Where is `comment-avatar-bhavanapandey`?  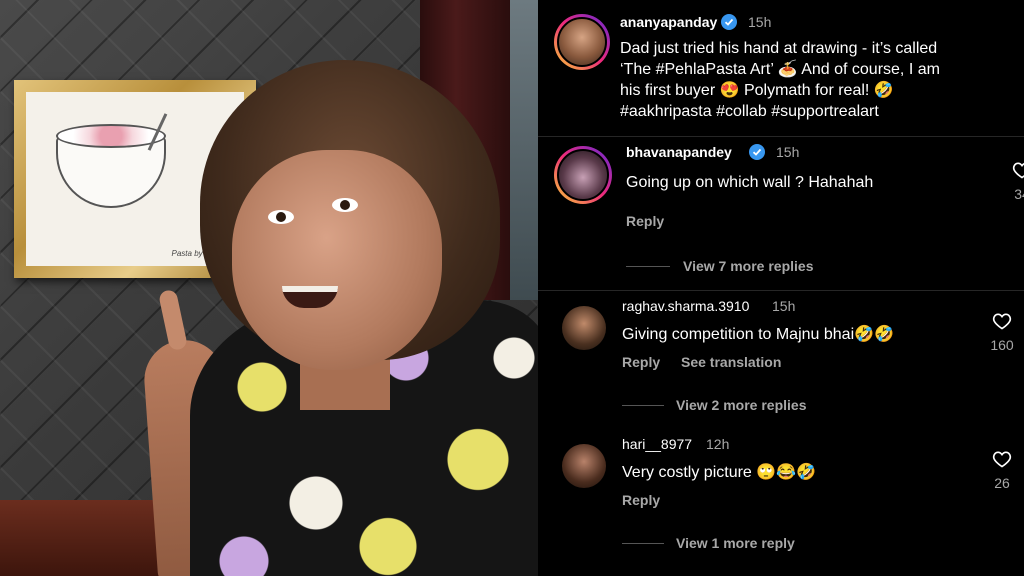
comment-avatar-bhavanapandey is located at coordinates (583, 175).